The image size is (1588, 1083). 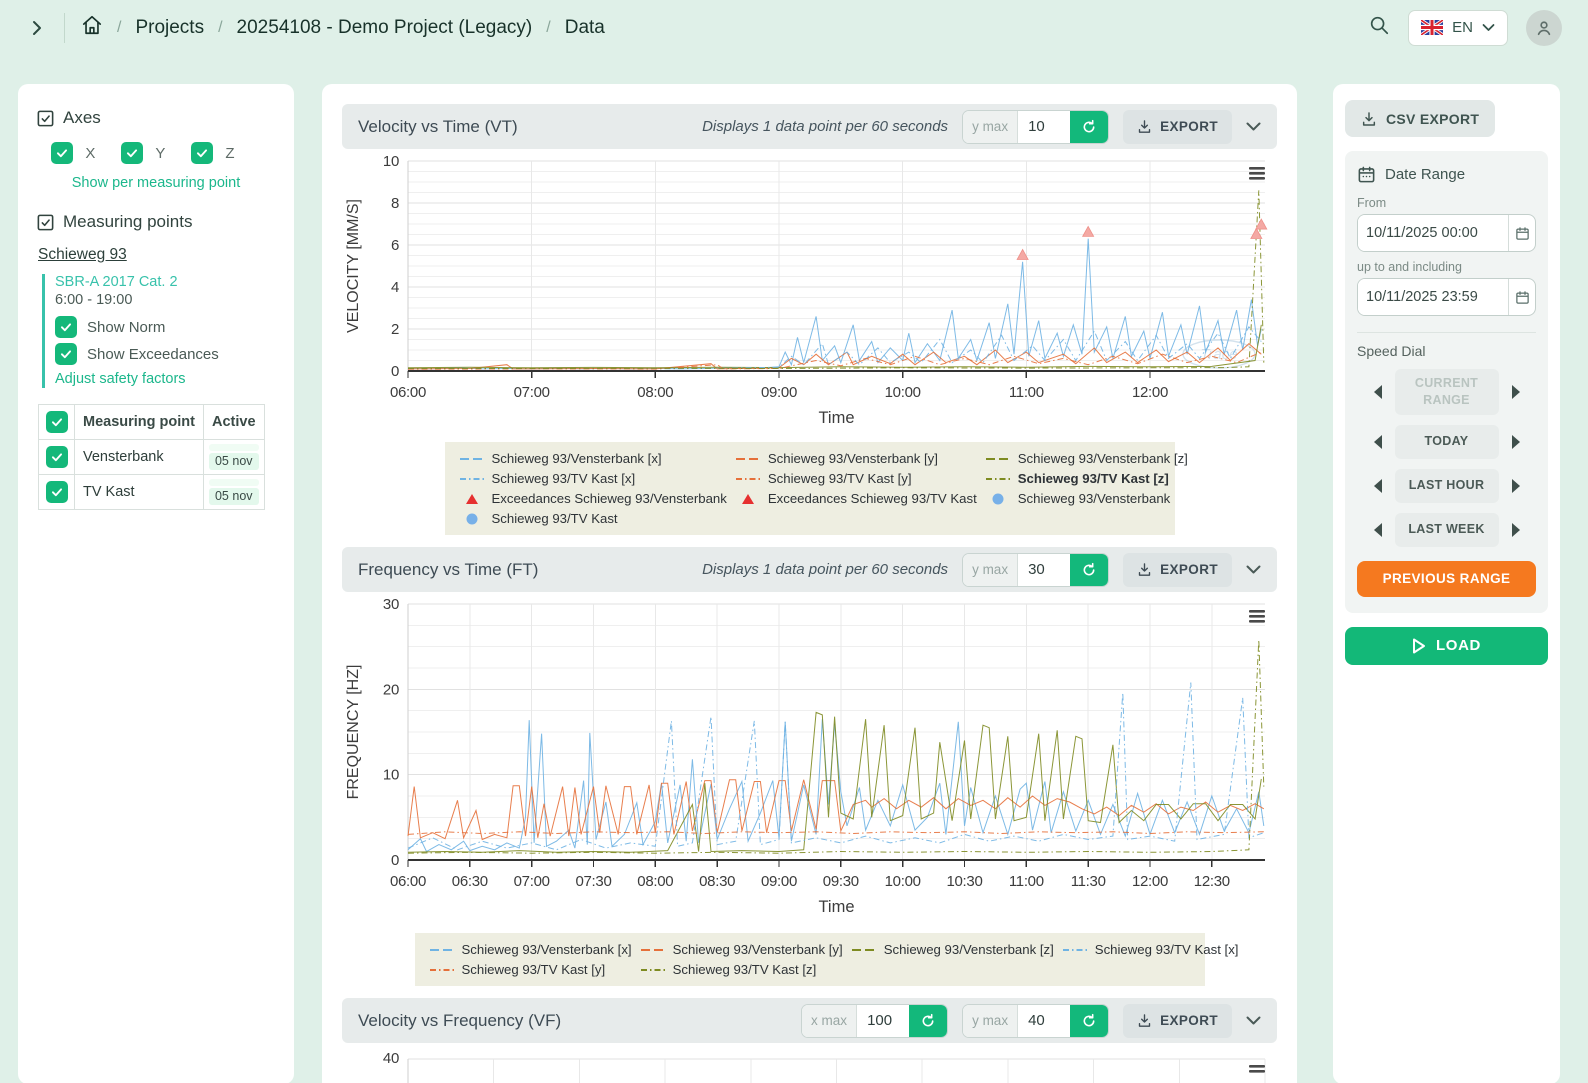 What do you see at coordinates (1044, 126) in the screenshot?
I see `vt-ymax-input` at bounding box center [1044, 126].